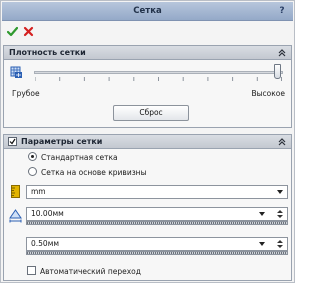  What do you see at coordinates (38, 191) in the screenshot?
I see `unit-value: mm` at bounding box center [38, 191].